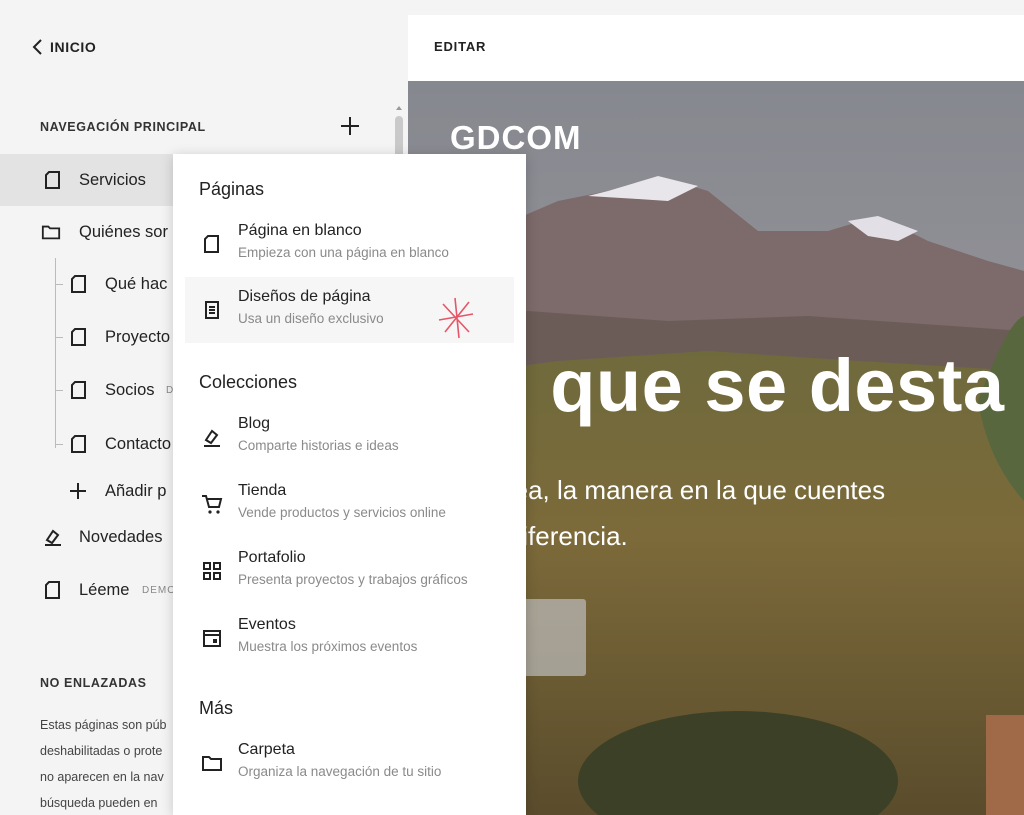  Describe the element at coordinates (212, 638) in the screenshot. I see `calendar-icon` at that location.